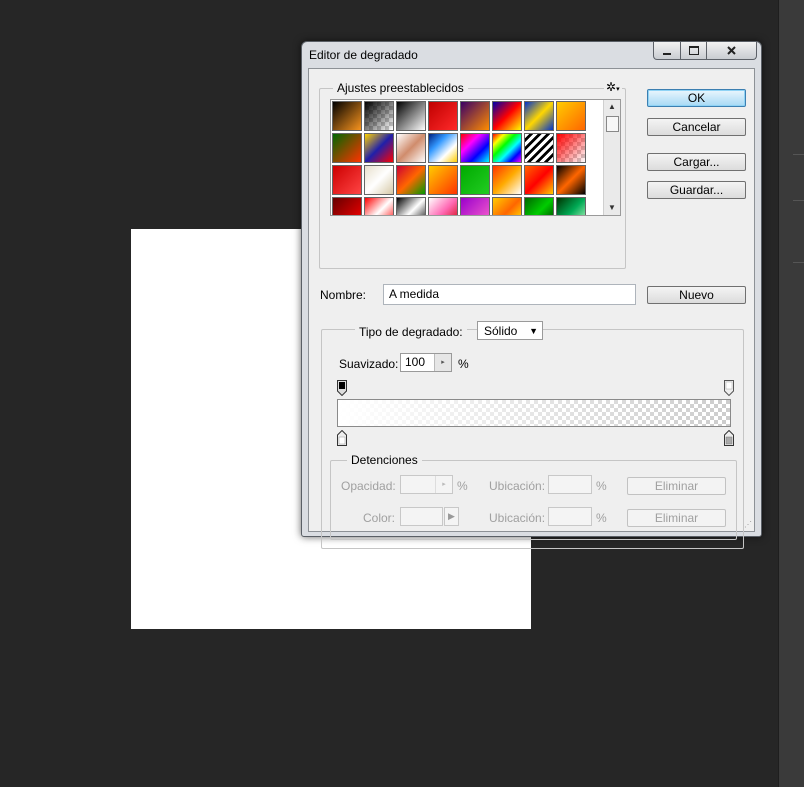 The height and width of the screenshot is (787, 804). Describe the element at coordinates (501, 331) in the screenshot. I see `gradient-type-value: Sólido` at that location.